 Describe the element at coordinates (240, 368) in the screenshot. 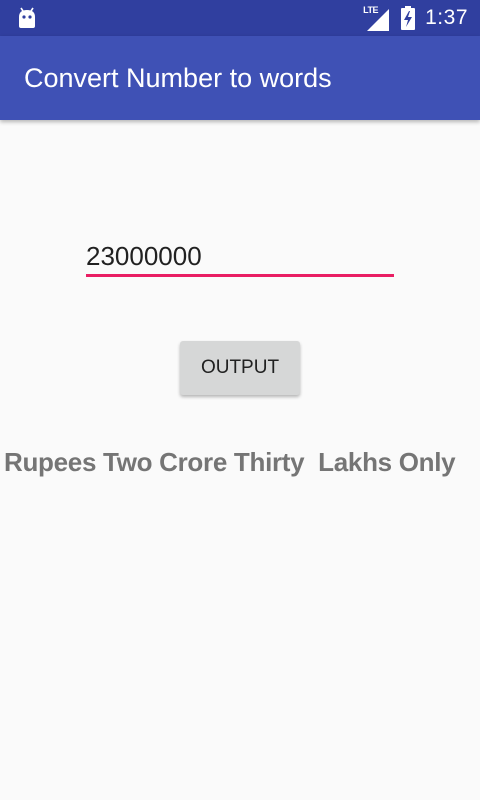

I see `output-button: OUTPUT` at that location.